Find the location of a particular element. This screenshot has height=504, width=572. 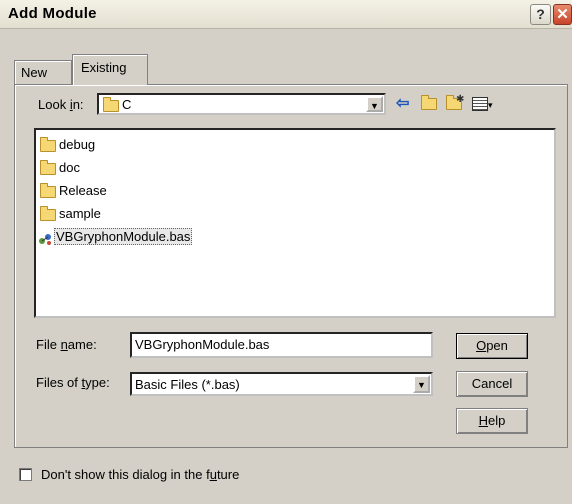

dont-show-label: Don't show this dialog in the future is located at coordinates (140, 474).